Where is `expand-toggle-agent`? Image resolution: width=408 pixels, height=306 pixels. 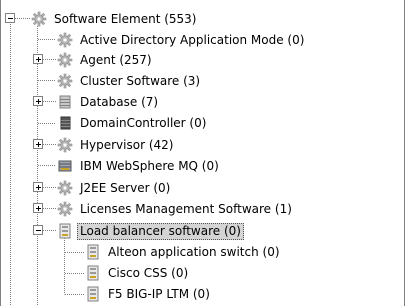 expand-toggle-agent is located at coordinates (38, 59).